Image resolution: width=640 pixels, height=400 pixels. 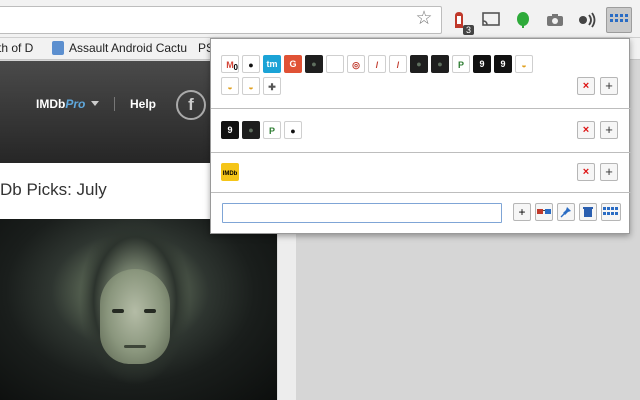 What do you see at coordinates (424, 19) in the screenshot?
I see `bookmark-star-icon: ☆` at bounding box center [424, 19].